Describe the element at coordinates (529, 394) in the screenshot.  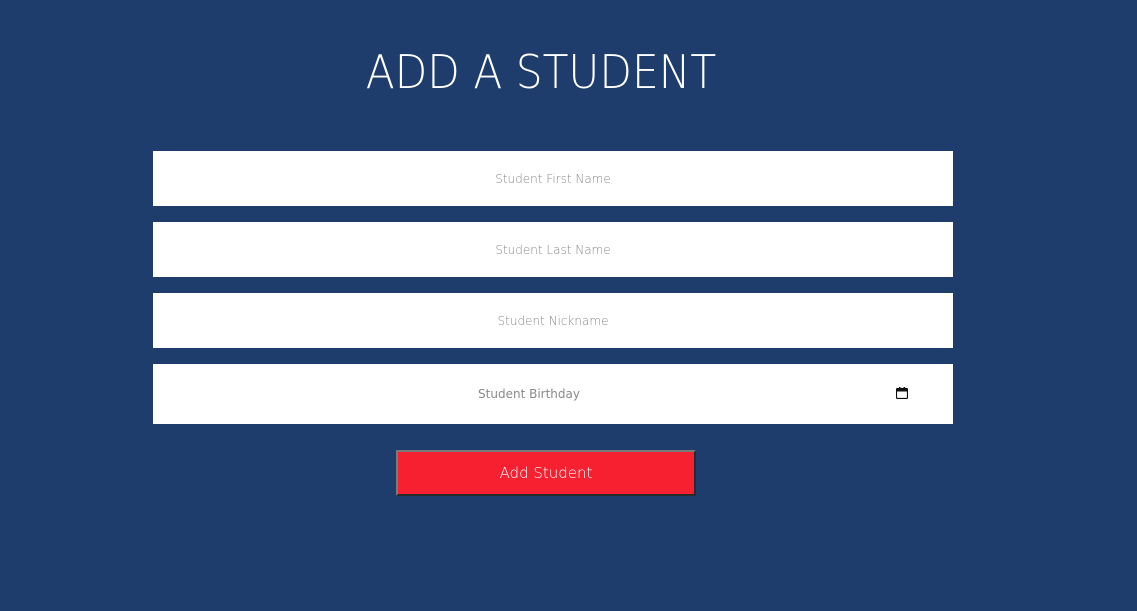
I see `birthday-label: Student Birthday` at that location.